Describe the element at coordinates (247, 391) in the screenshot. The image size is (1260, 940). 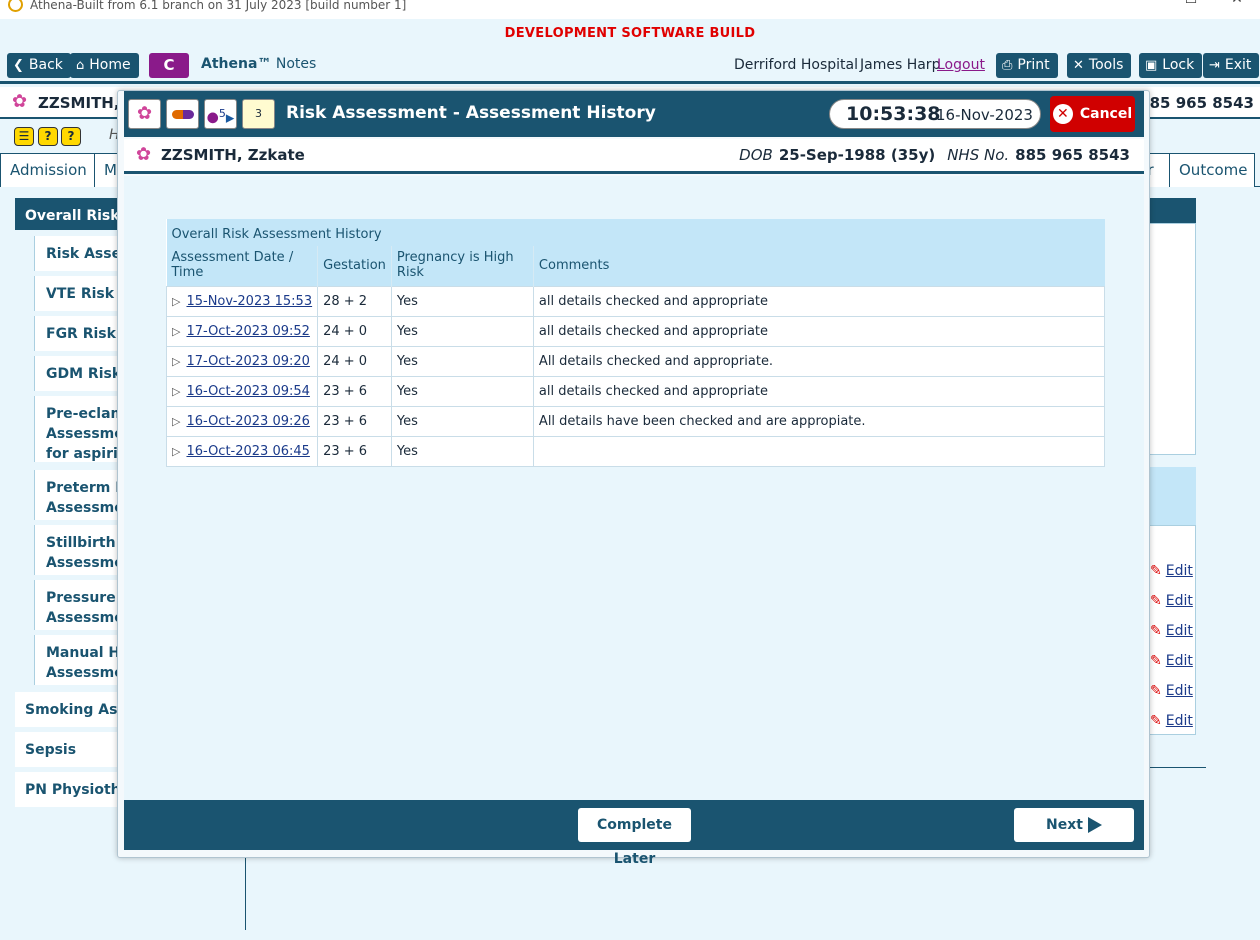
I see `assessment-date-link: 16-Oct-2023 09:54` at that location.